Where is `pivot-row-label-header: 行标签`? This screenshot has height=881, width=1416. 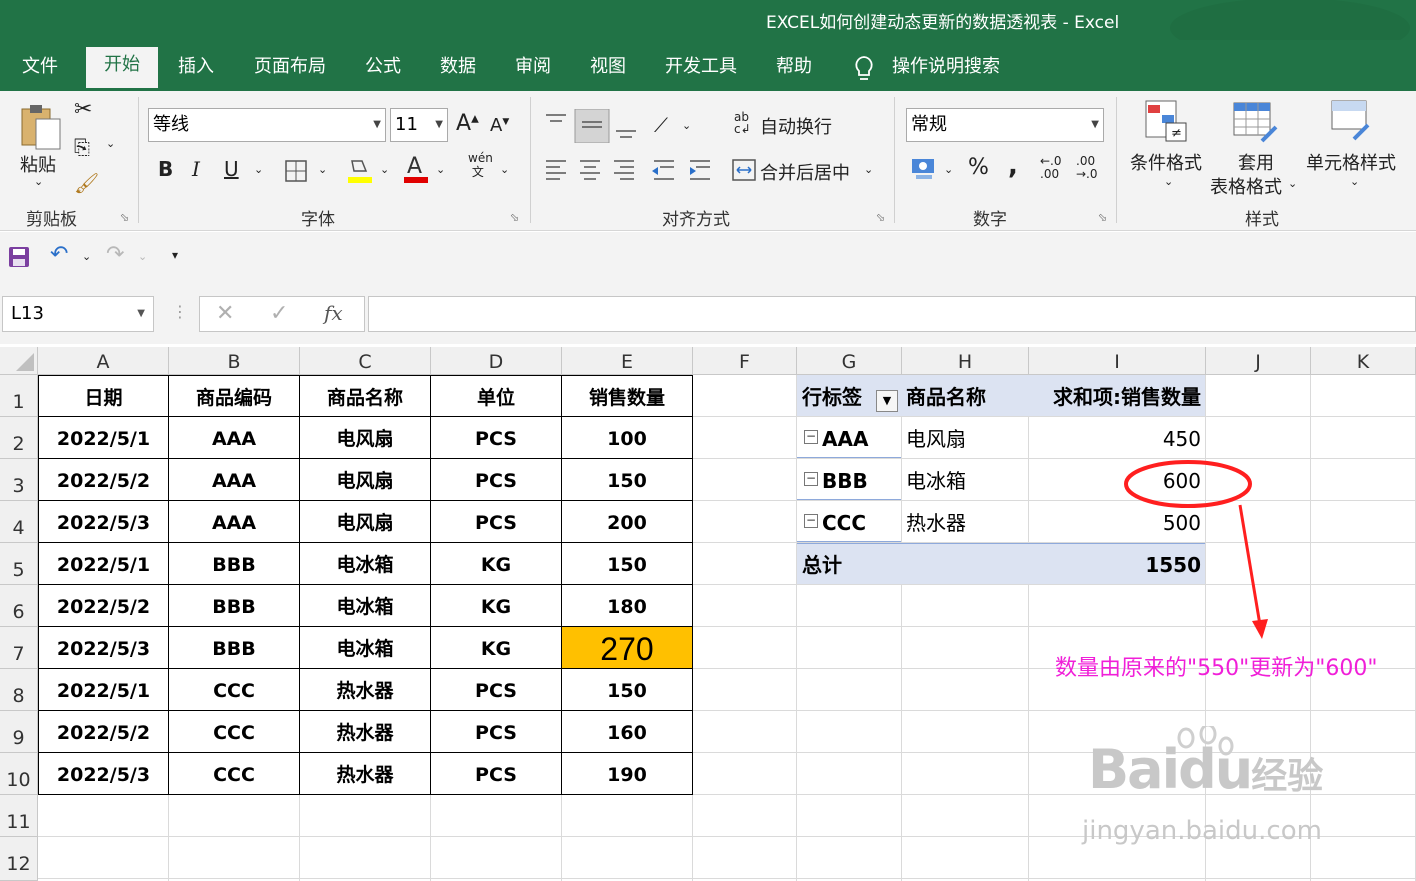 pivot-row-label-header: 行标签 is located at coordinates (842, 396).